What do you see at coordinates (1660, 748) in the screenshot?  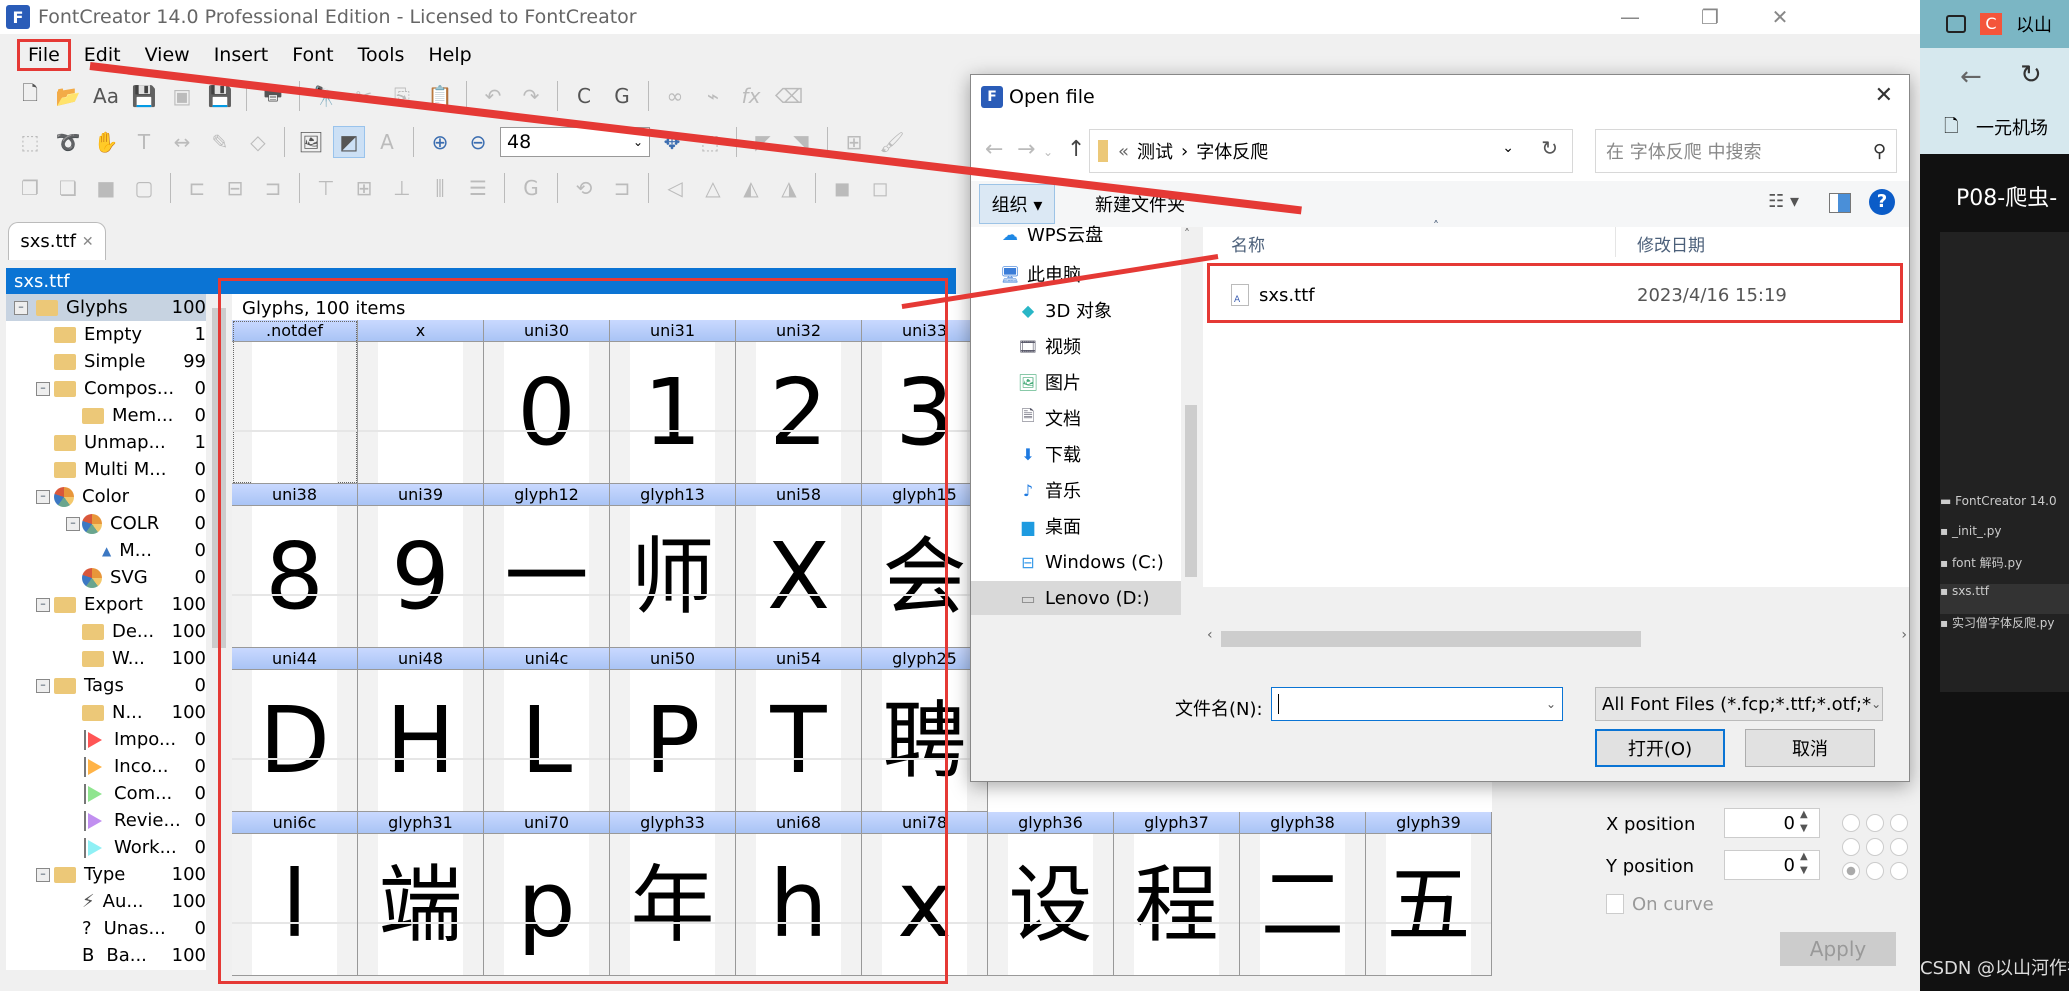 I see `open-button: 打开(O)` at bounding box center [1660, 748].